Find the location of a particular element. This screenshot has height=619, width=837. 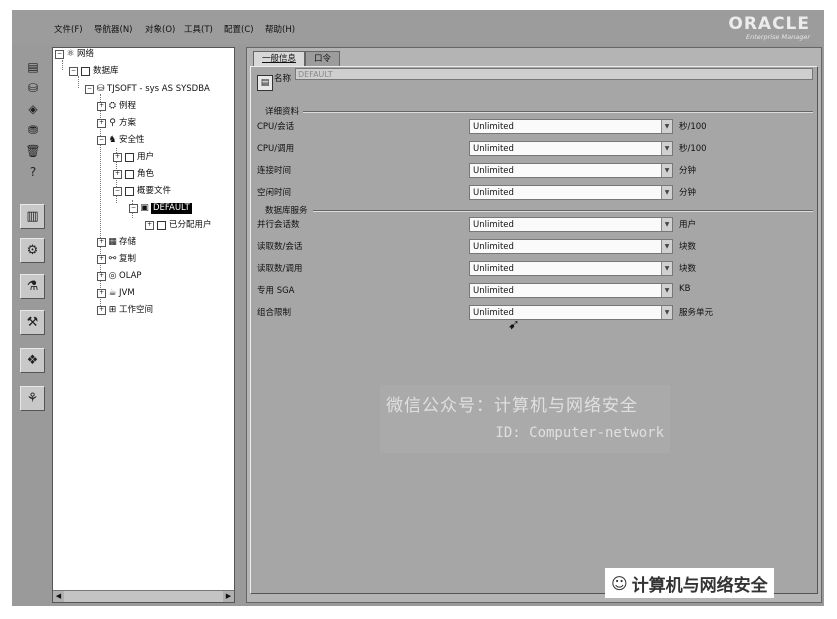

idle-time-combo: Unlimited ▼ is located at coordinates (571, 192).